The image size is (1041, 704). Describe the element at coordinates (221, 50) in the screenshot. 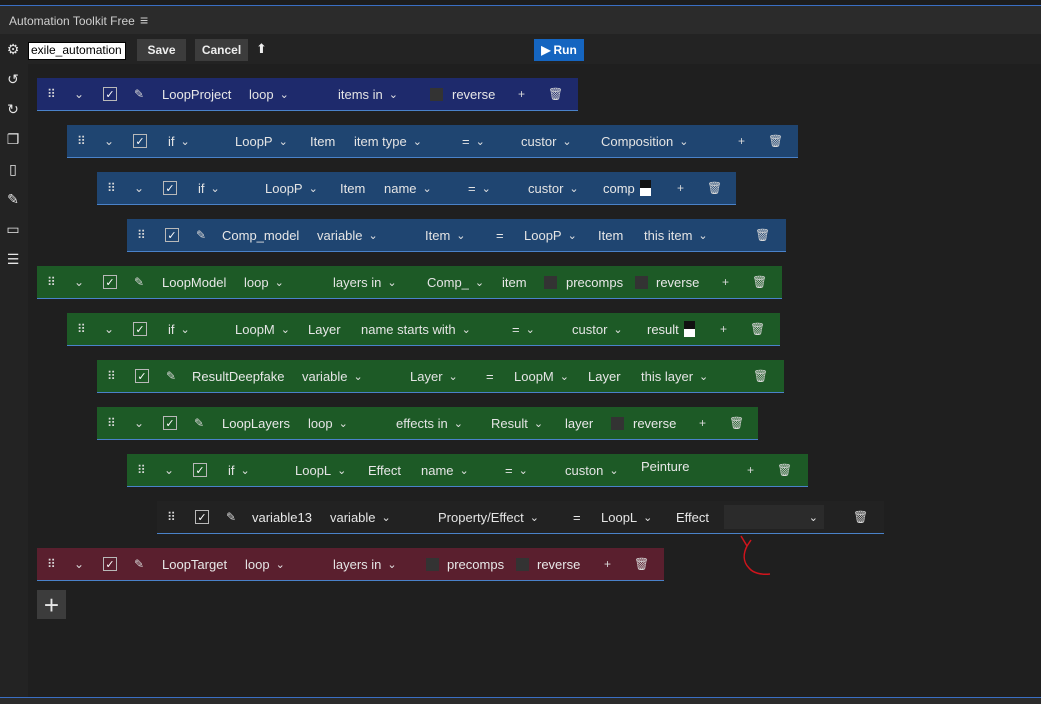

I see `cancel-button: Cancel` at that location.